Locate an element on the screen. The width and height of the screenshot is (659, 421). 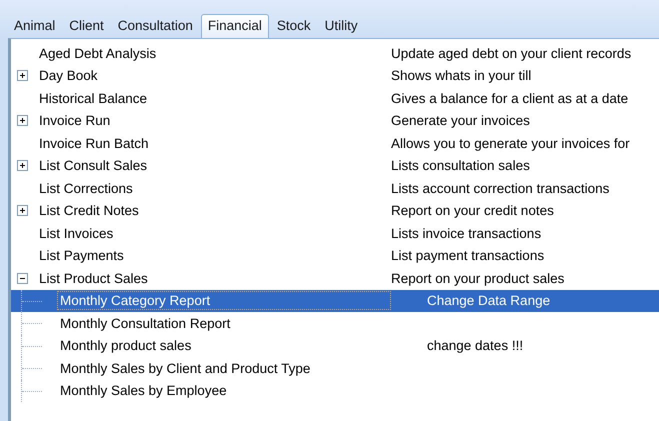
item-description: Lists invoice transactions is located at coordinates (466, 233).